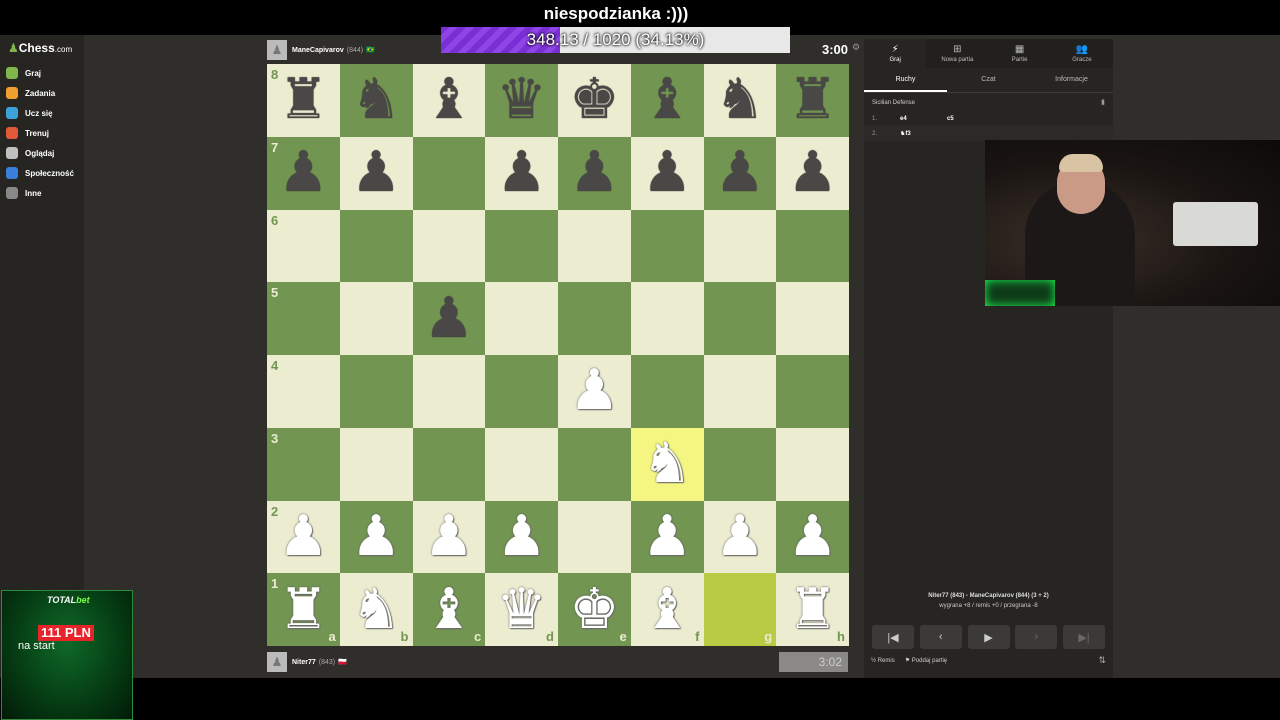 The height and width of the screenshot is (720, 1280). What do you see at coordinates (740, 464) in the screenshot?
I see `square-g3` at bounding box center [740, 464].